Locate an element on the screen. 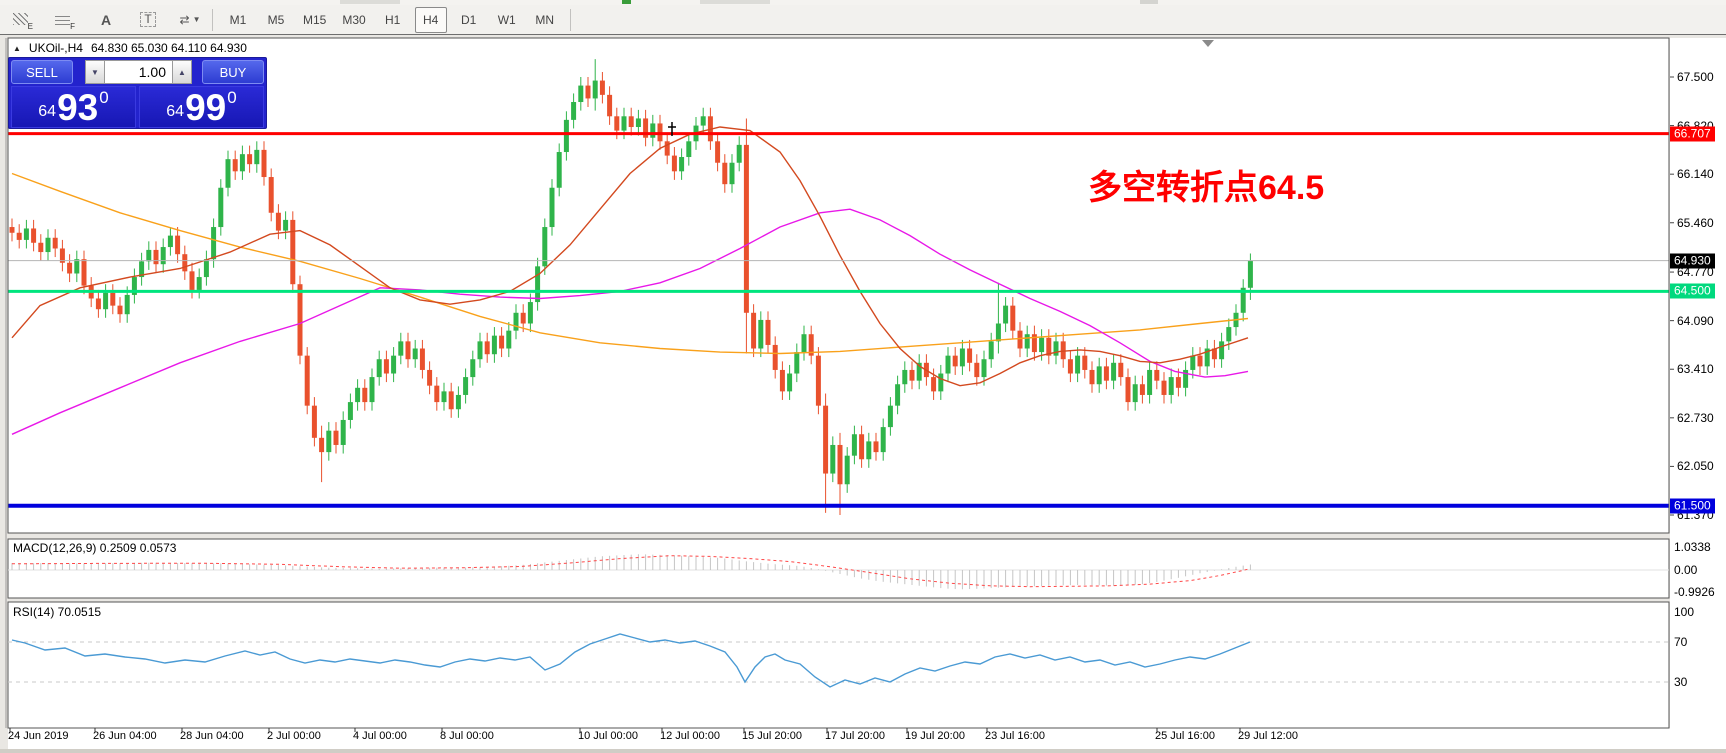 The height and width of the screenshot is (753, 1726). crosshair-tool-button: E is located at coordinates (22, 20).